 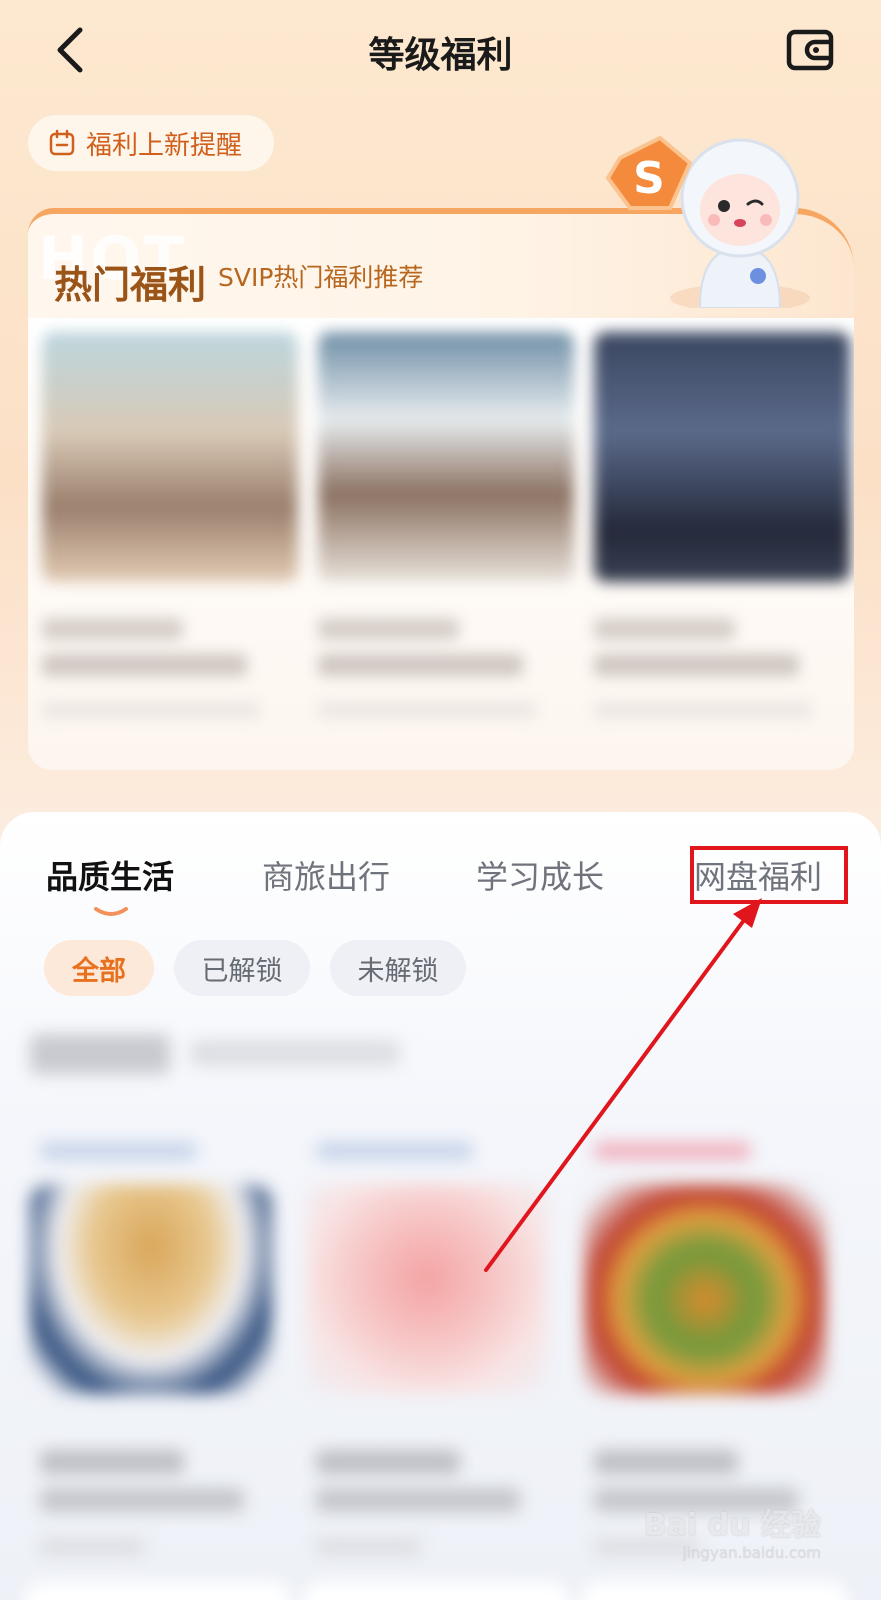 I want to click on wallet-icon, so click(x=810, y=50).